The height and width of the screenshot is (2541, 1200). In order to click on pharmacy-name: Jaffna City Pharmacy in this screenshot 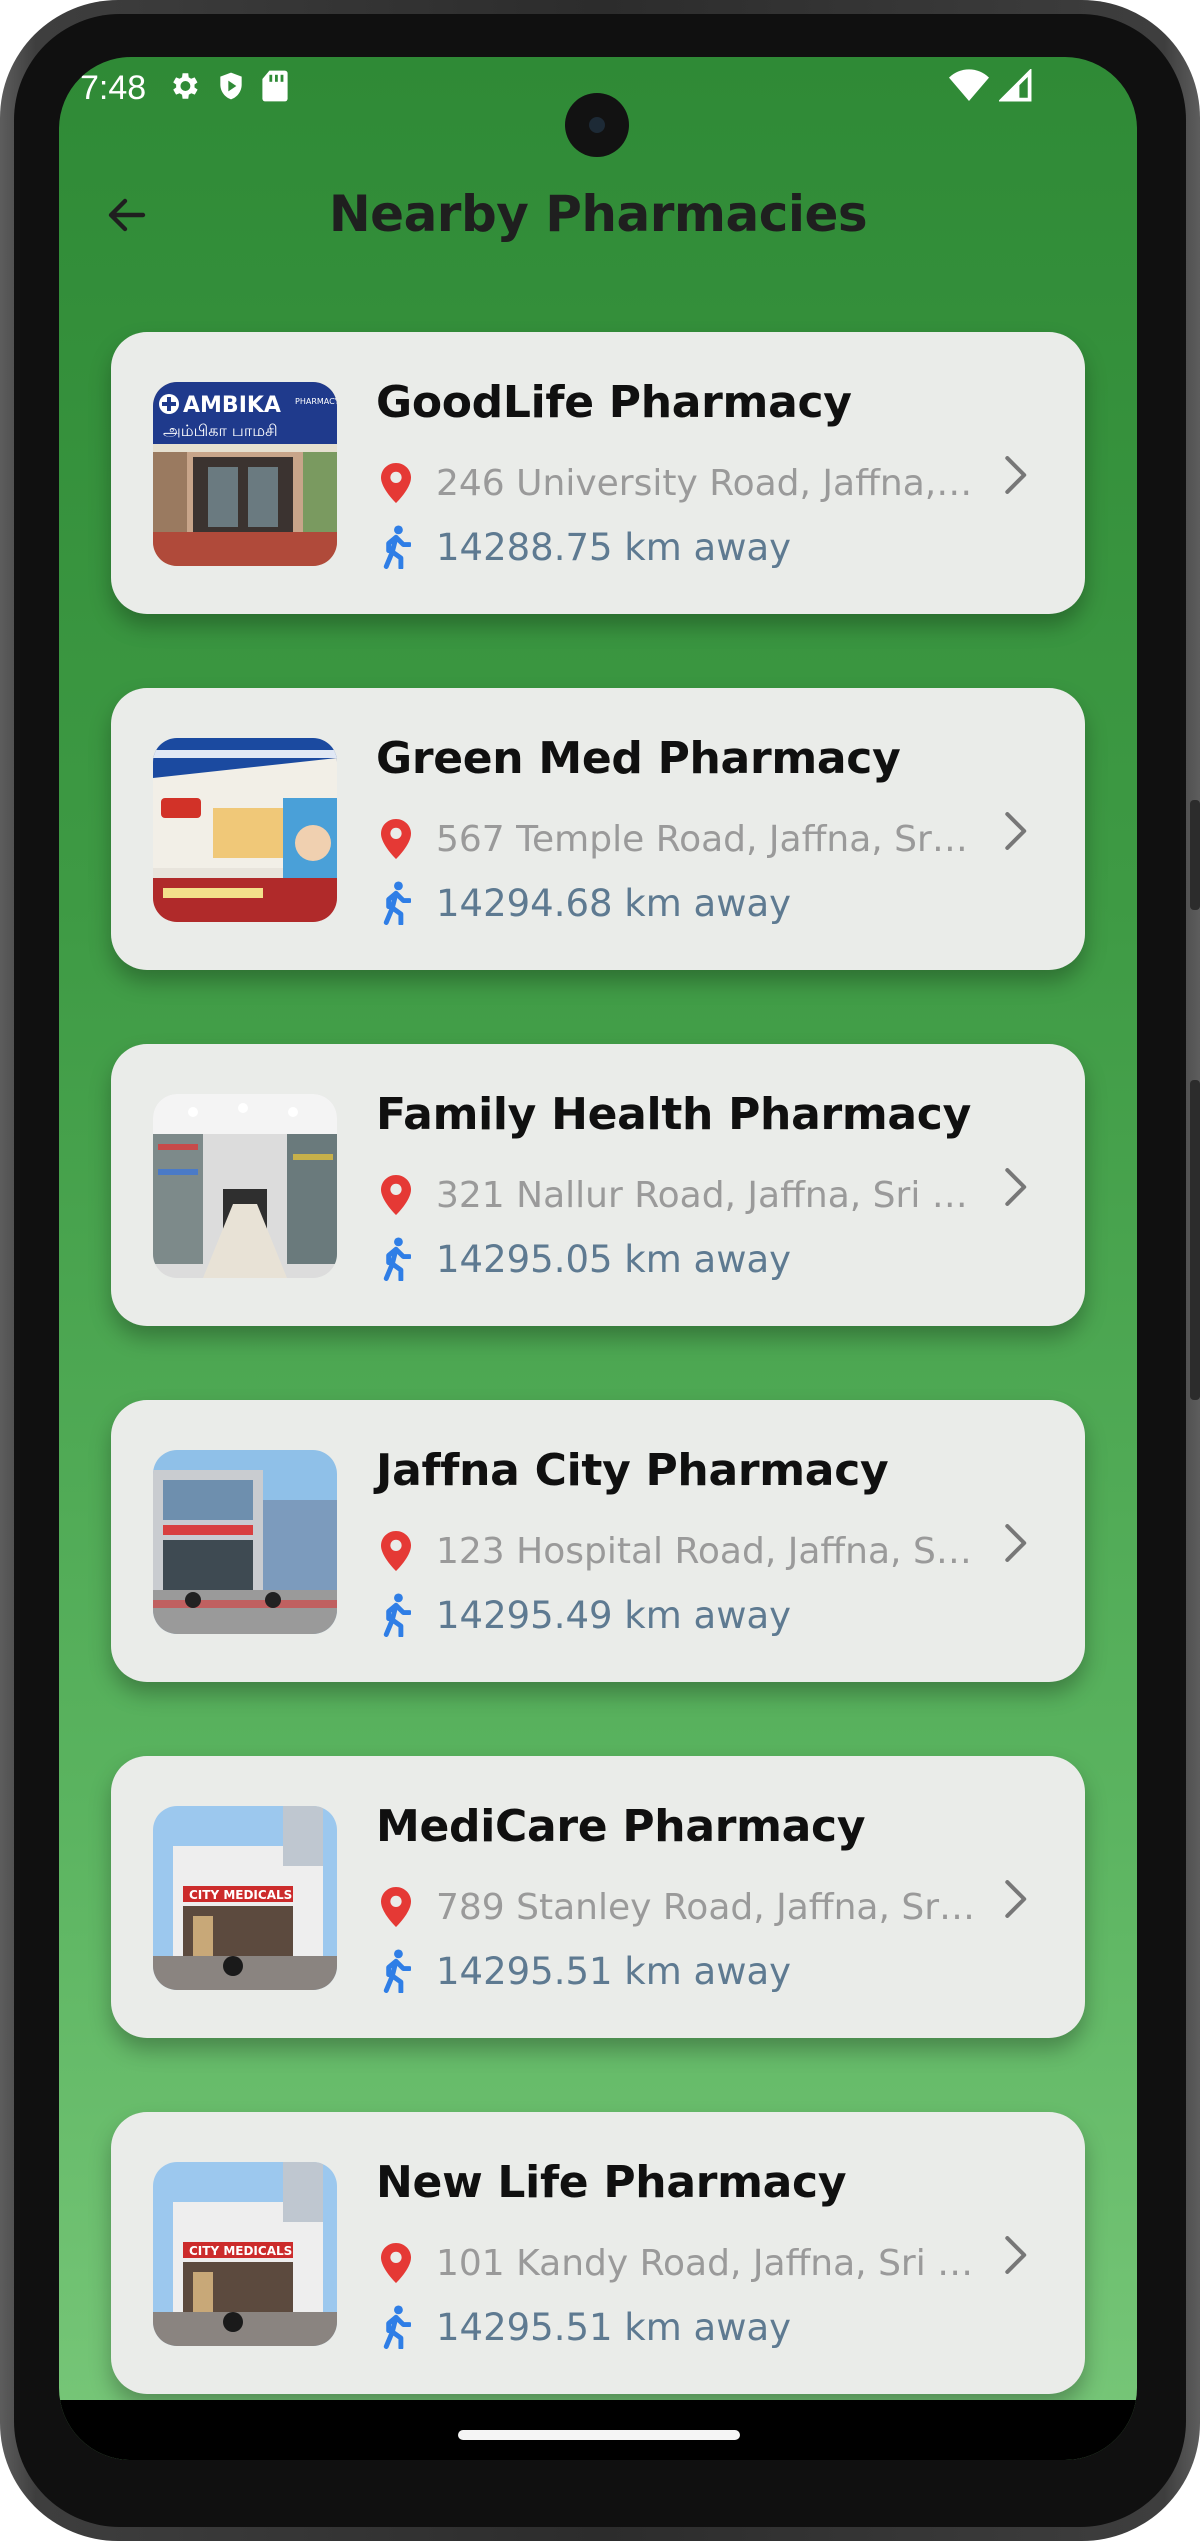, I will do `click(632, 1470)`.